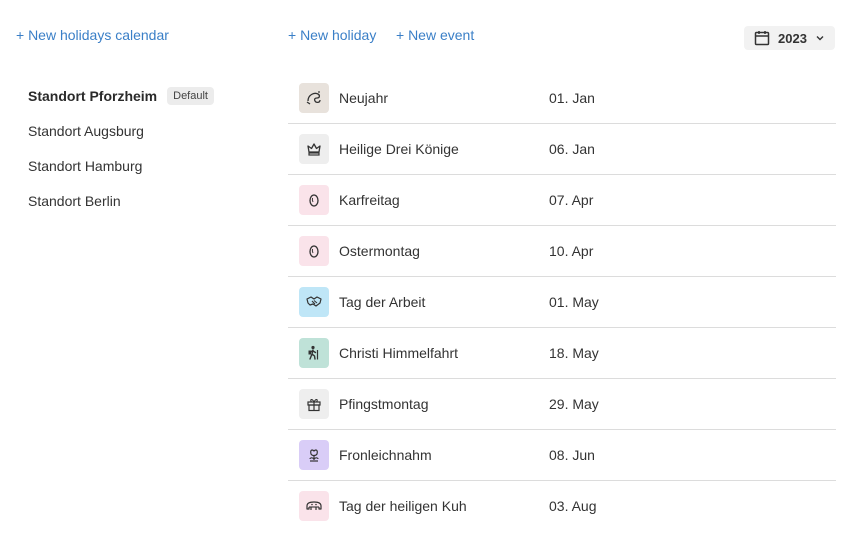  Describe the element at coordinates (369, 200) in the screenshot. I see `holiday-name: Karfreitag` at that location.